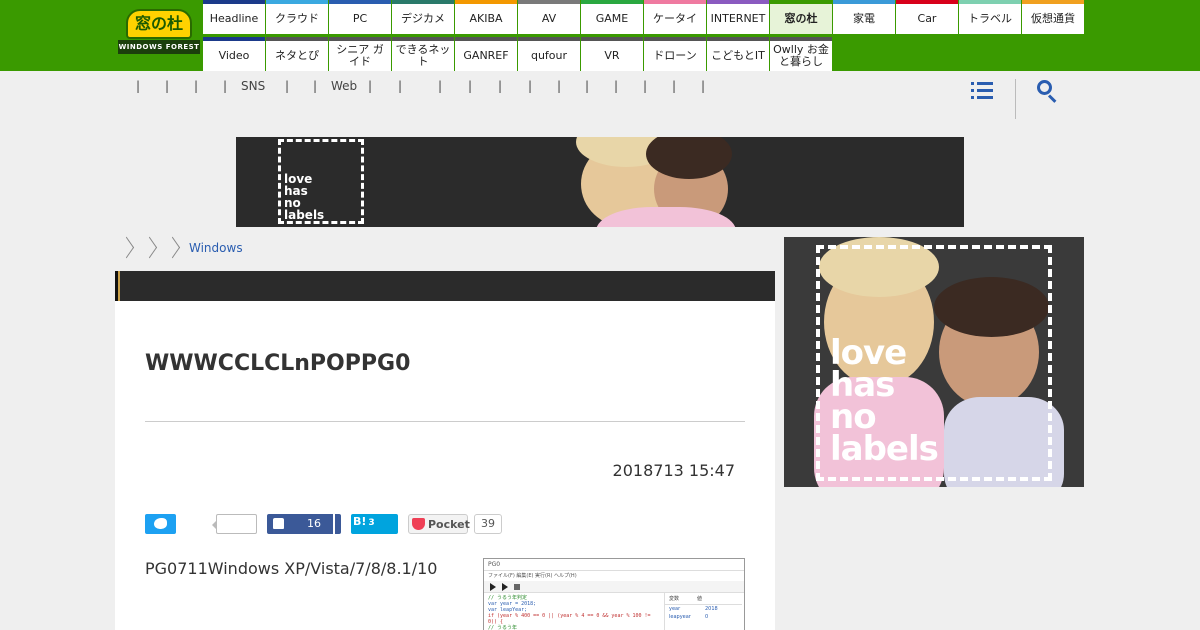  Describe the element at coordinates (216, 248) in the screenshot. I see `breadcrumb-link-windows: Windows` at that location.